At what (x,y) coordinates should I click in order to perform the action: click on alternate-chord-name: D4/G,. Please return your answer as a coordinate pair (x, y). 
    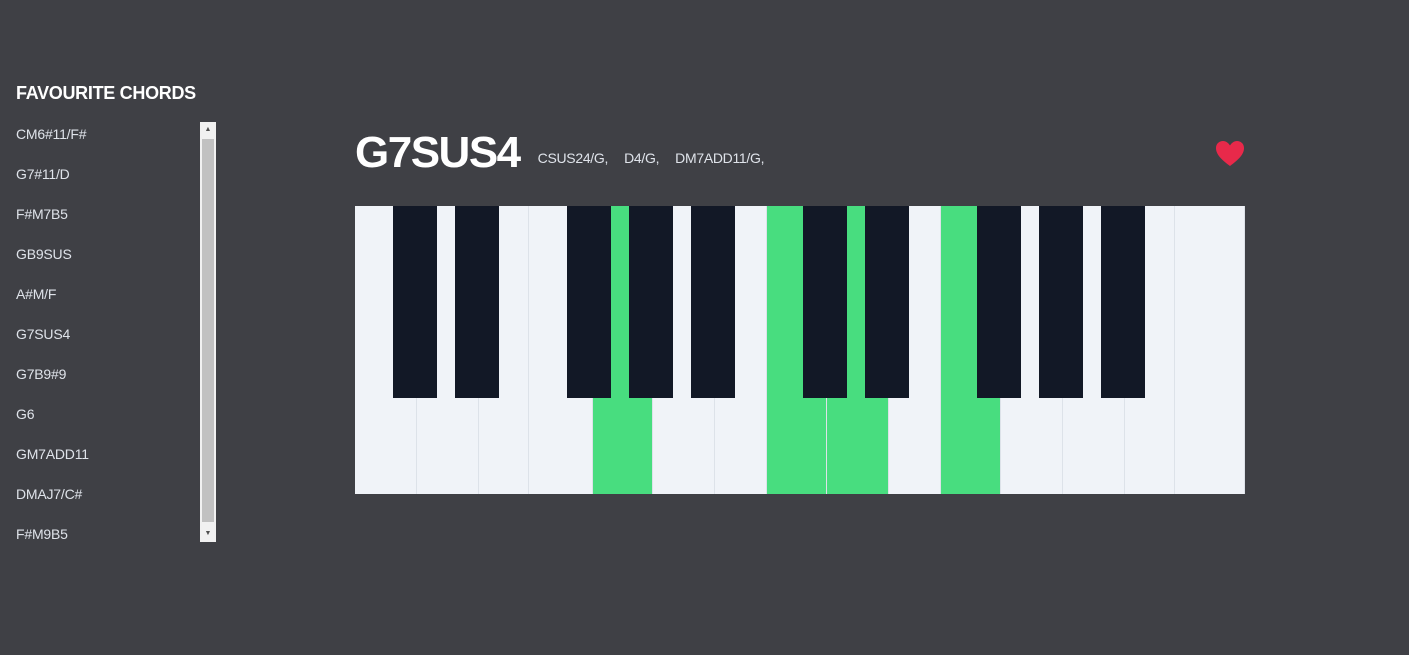
    Looking at the image, I should click on (642, 158).